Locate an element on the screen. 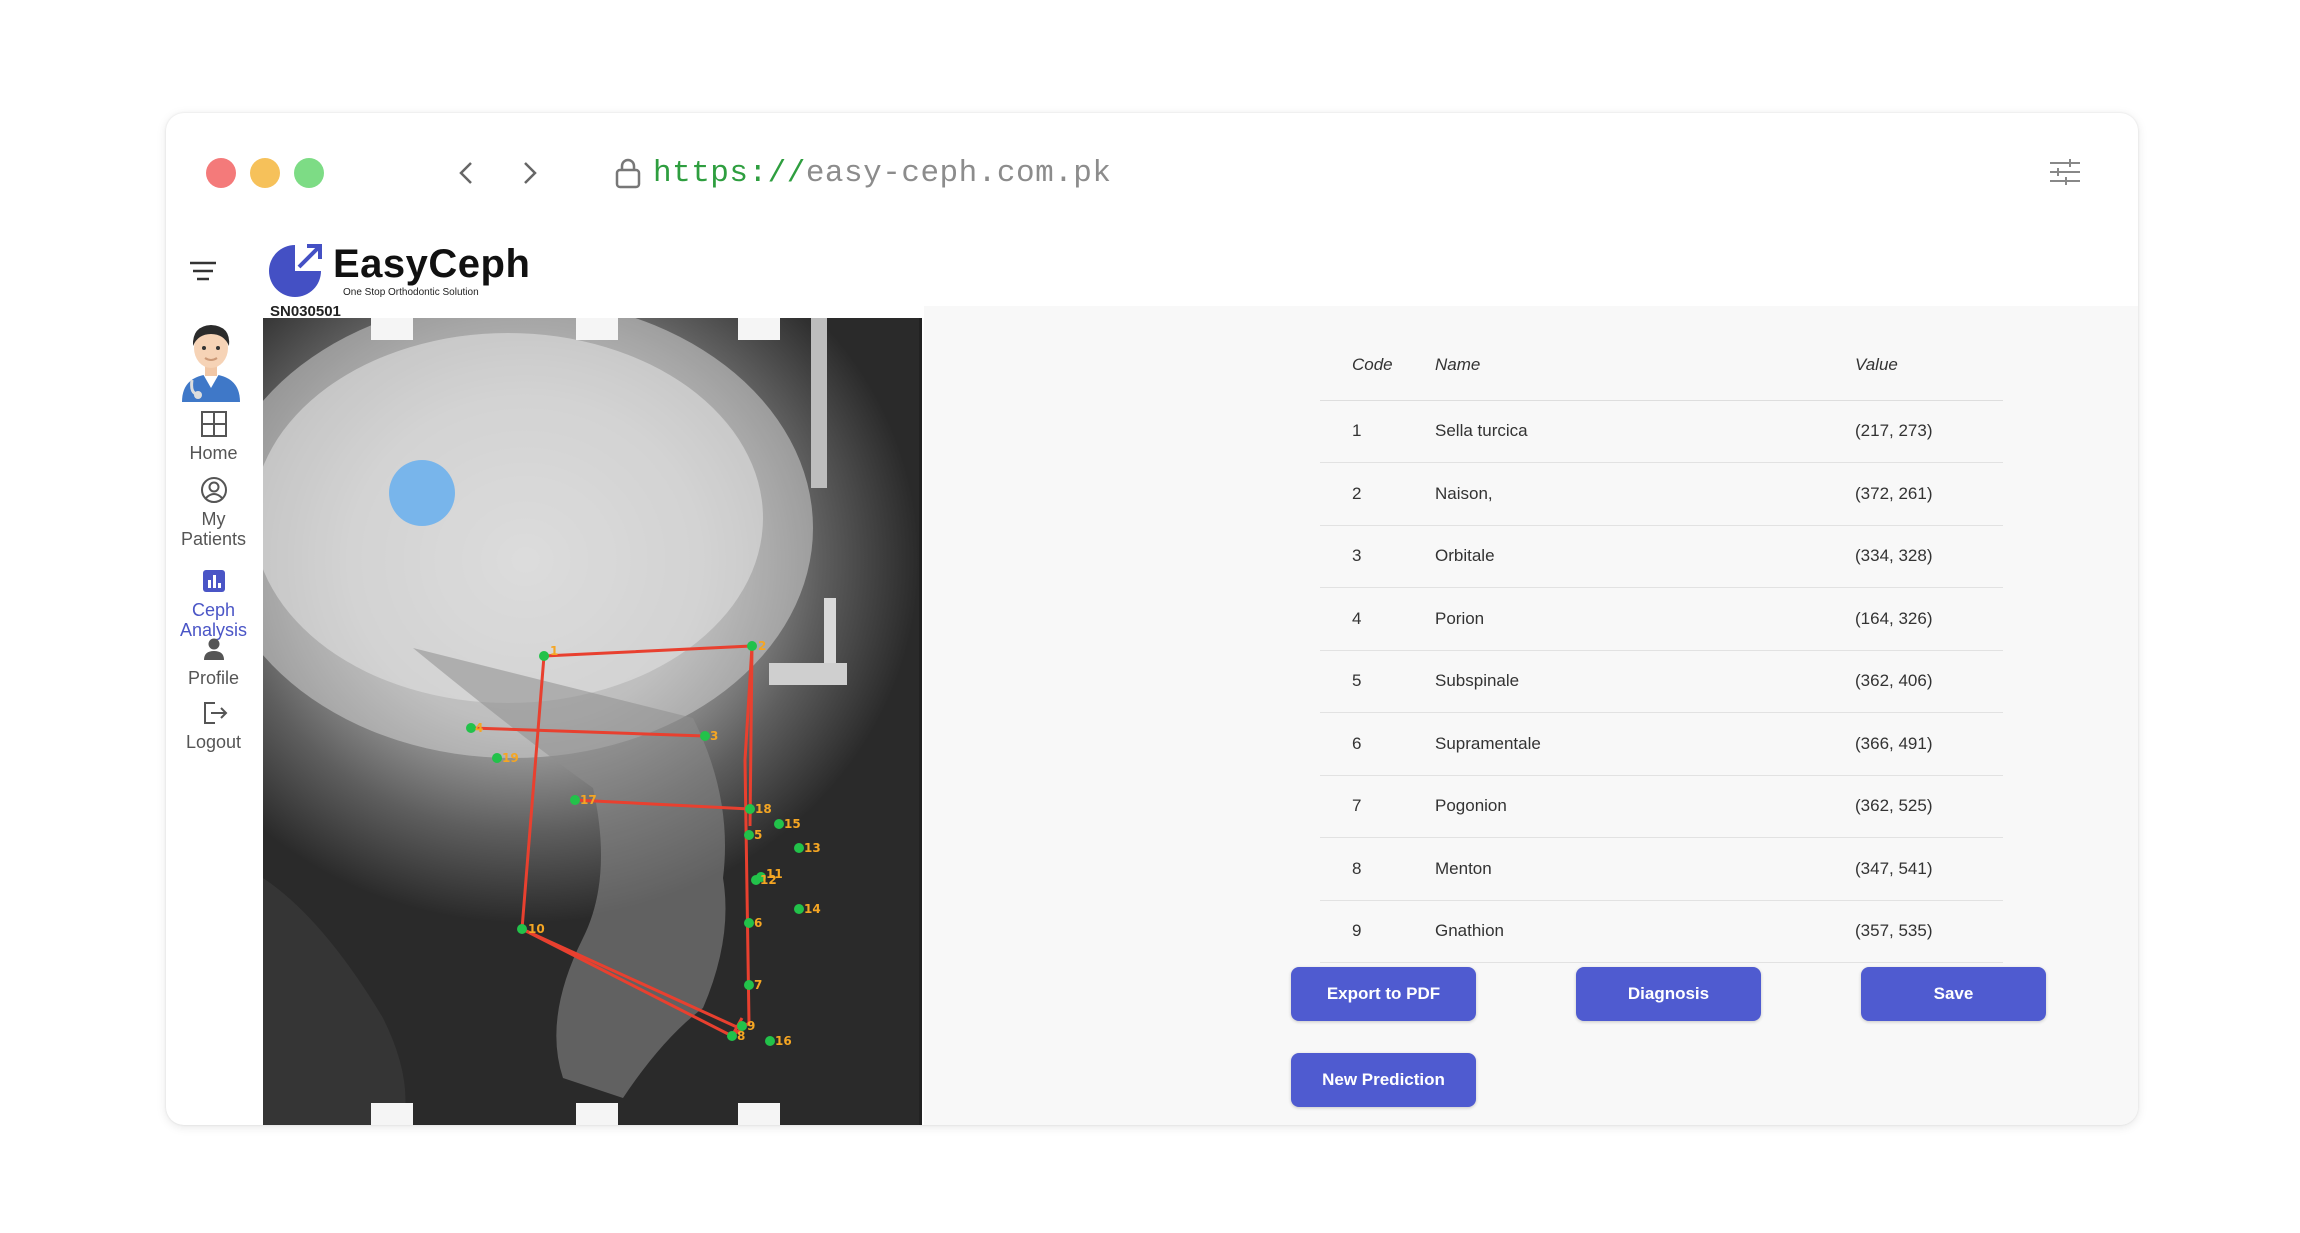 This screenshot has height=1233, width=2300. cell-value: (347, 541) is located at coordinates (1929, 869).